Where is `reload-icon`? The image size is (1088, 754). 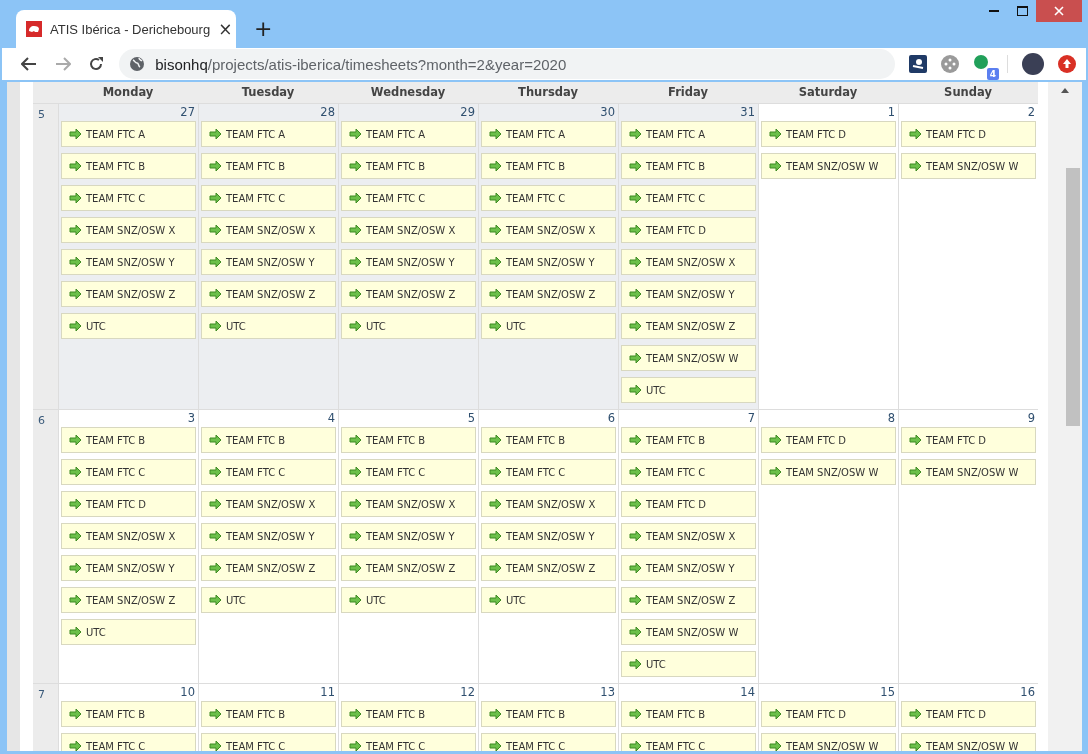
reload-icon is located at coordinates (96, 64).